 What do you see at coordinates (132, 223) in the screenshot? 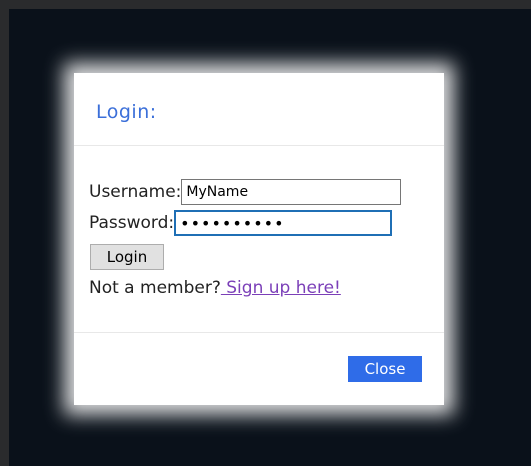
I see `password-label: Password:` at bounding box center [132, 223].